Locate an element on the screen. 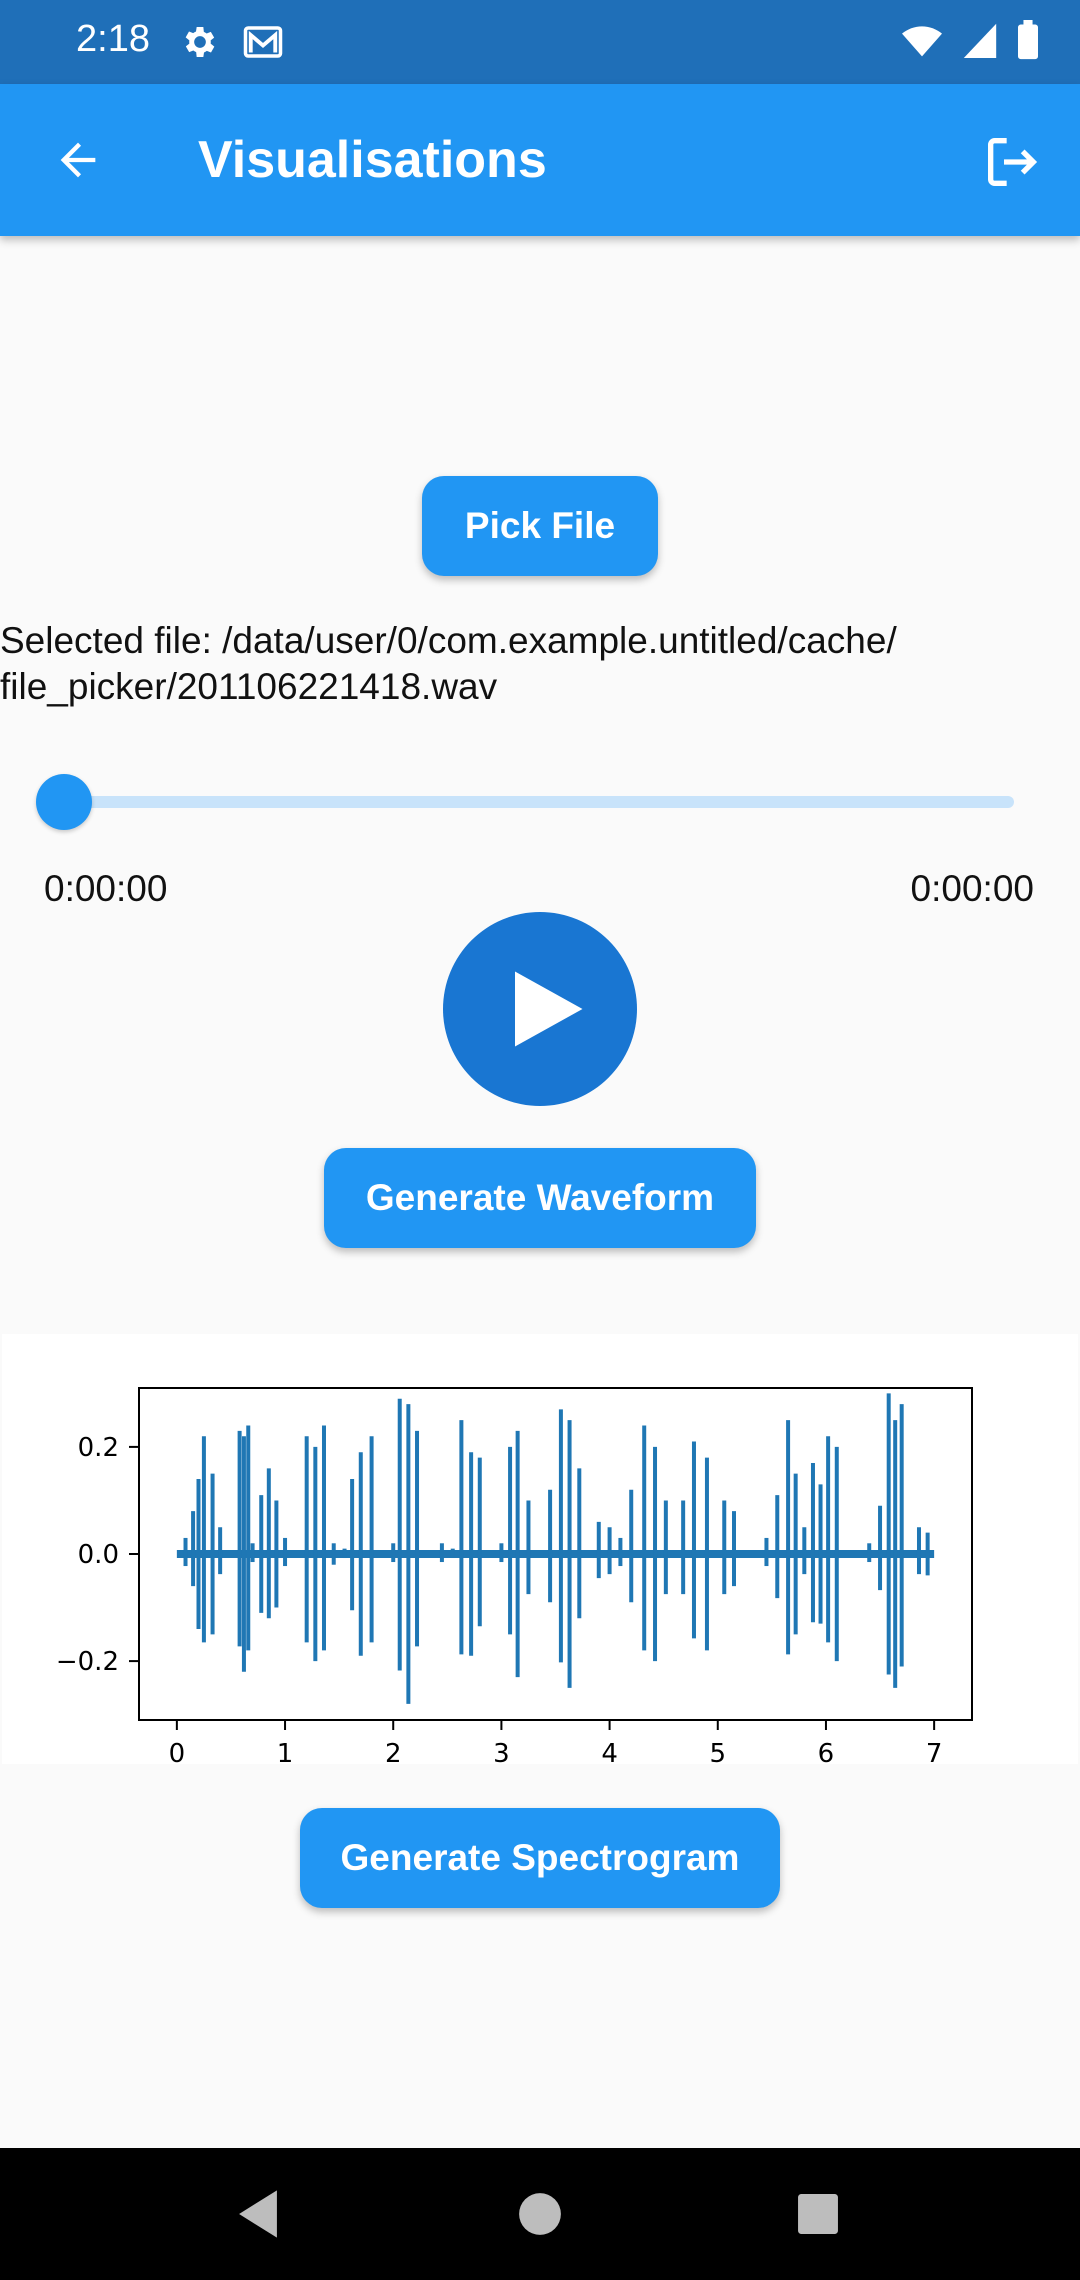 The image size is (1080, 2280). x-tick-label: 4 is located at coordinates (609, 1751).